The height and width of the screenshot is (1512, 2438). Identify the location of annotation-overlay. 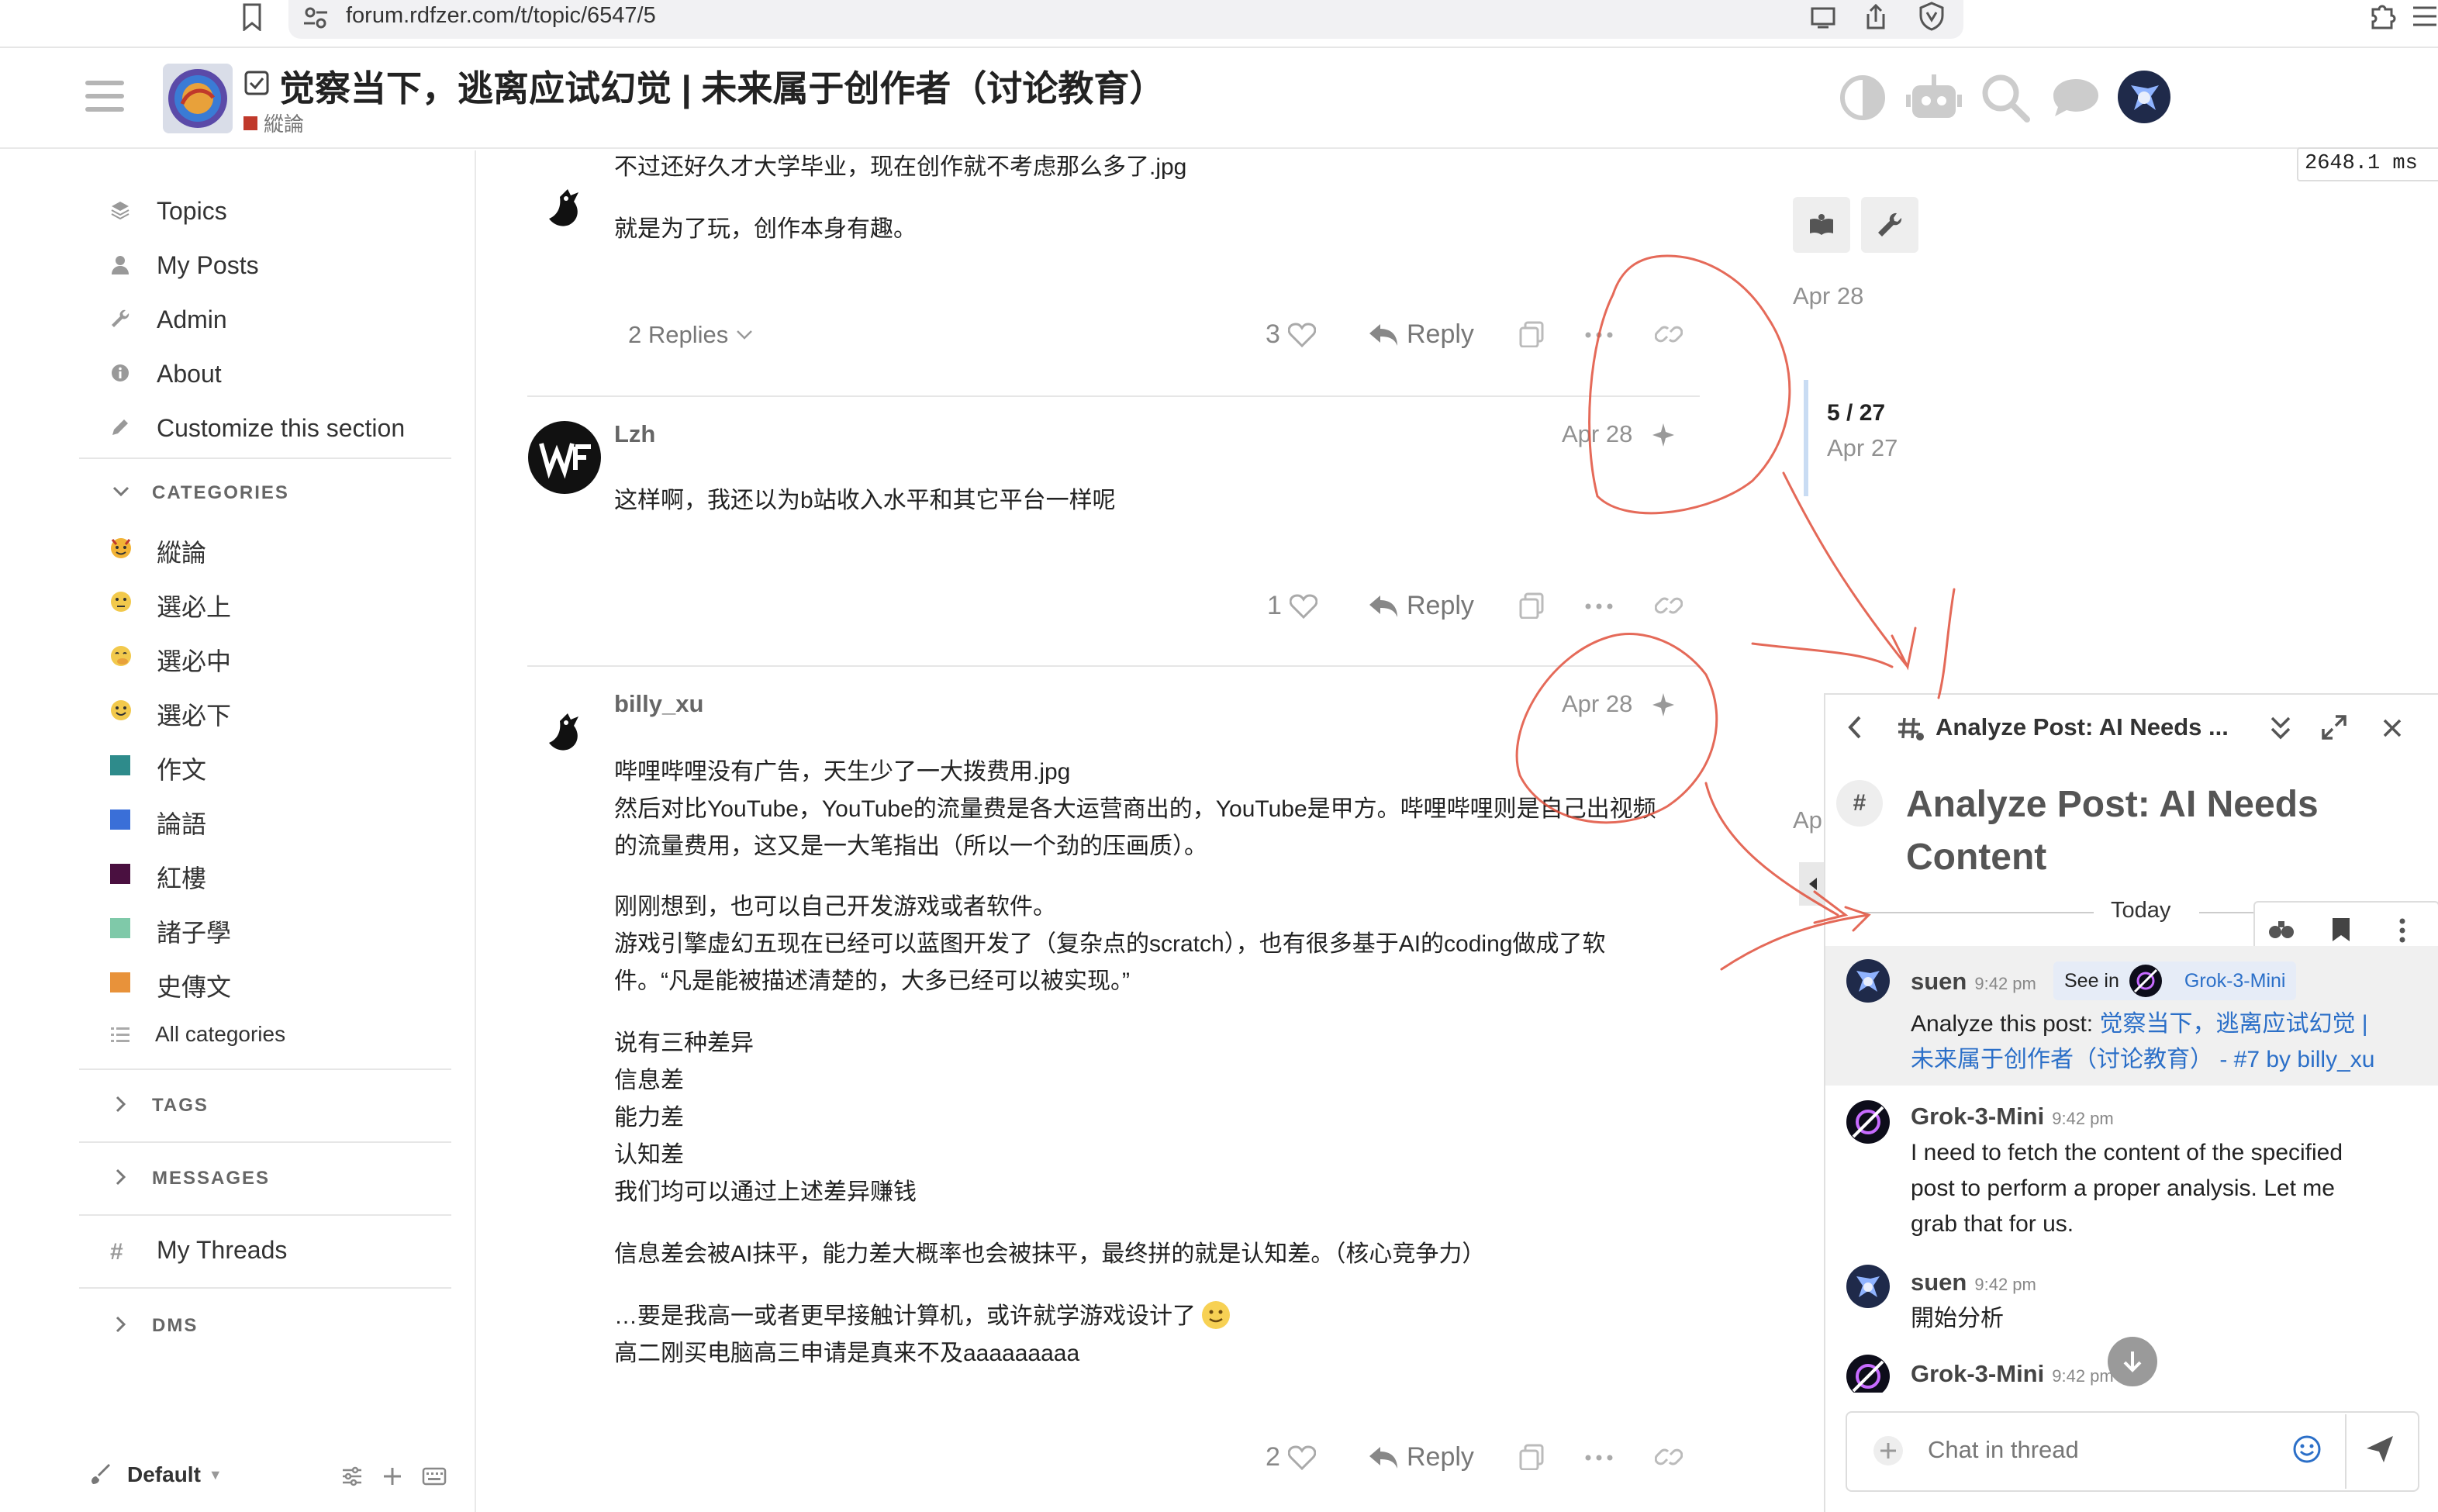
(1735, 612).